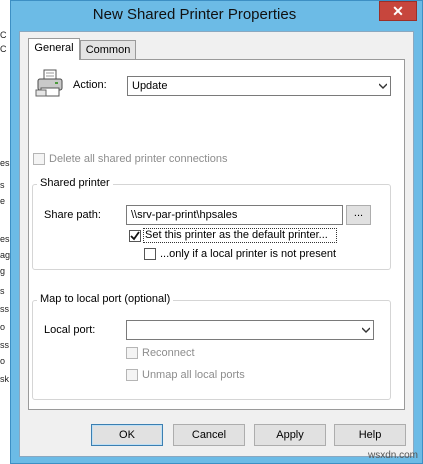 Image resolution: width=423 pixels, height=464 pixels. Describe the element at coordinates (194, 14) in the screenshot. I see `window-title: New Shared Printer Properties` at that location.